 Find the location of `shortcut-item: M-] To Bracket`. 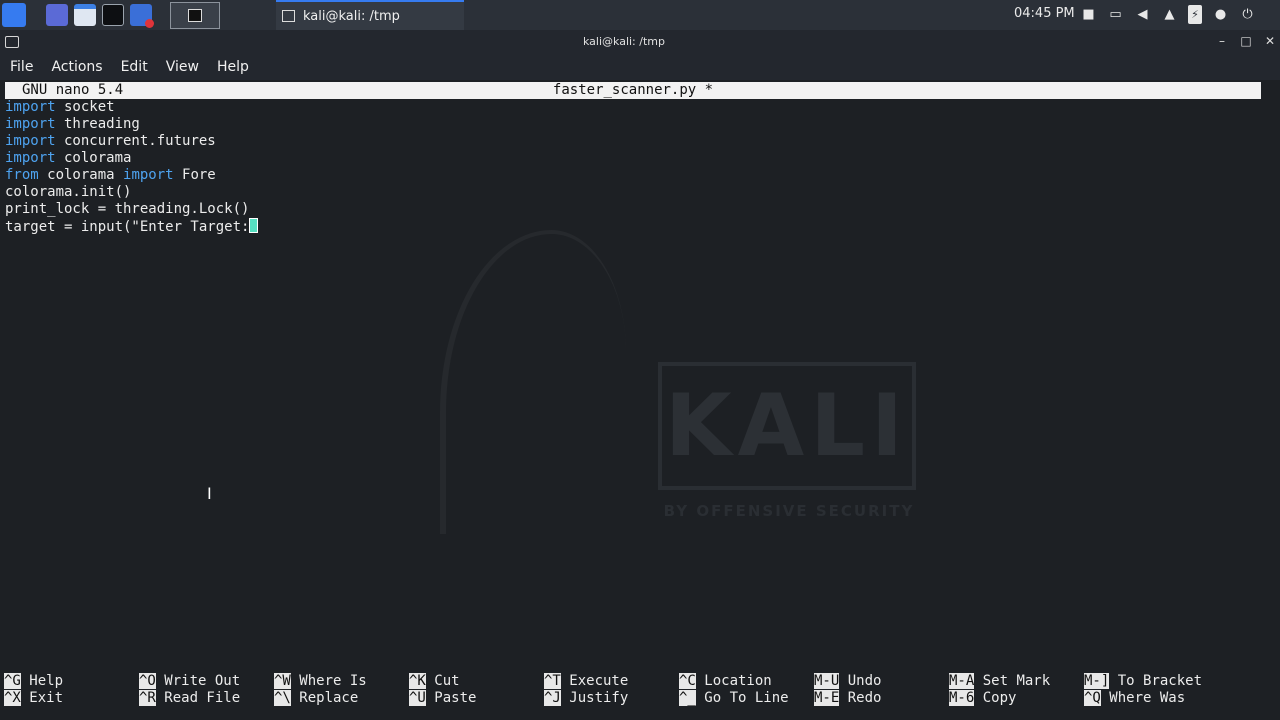

shortcut-item: M-] To Bracket is located at coordinates (1143, 681).